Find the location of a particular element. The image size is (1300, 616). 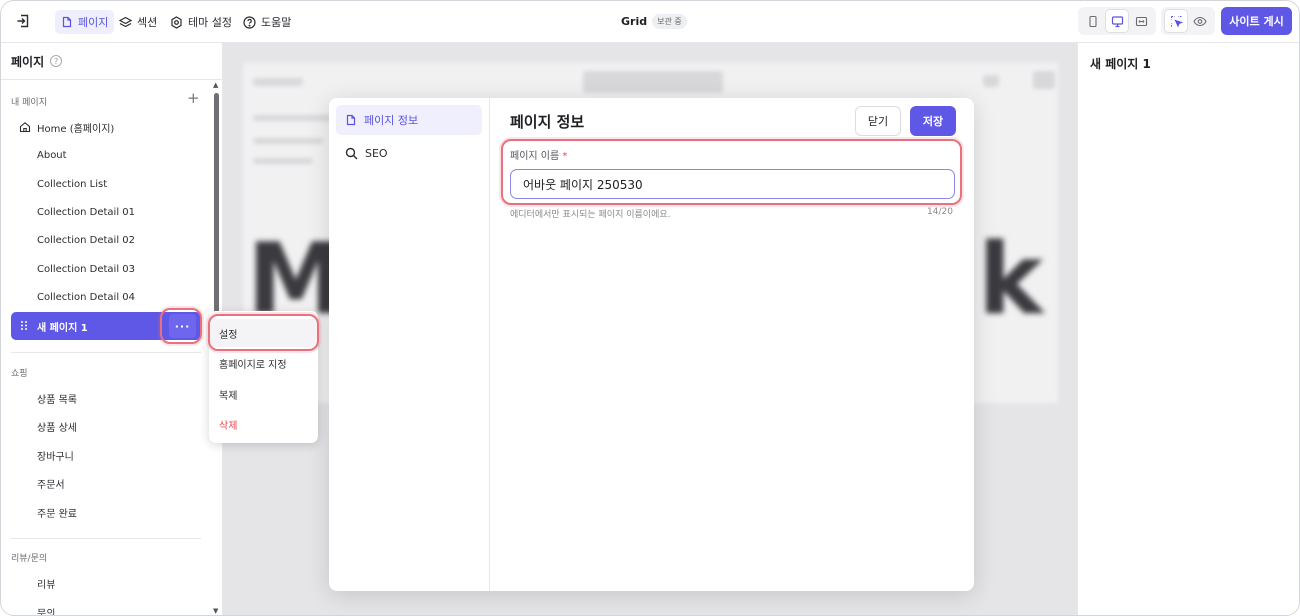

page-item-label: 문의 is located at coordinates (46, 612).